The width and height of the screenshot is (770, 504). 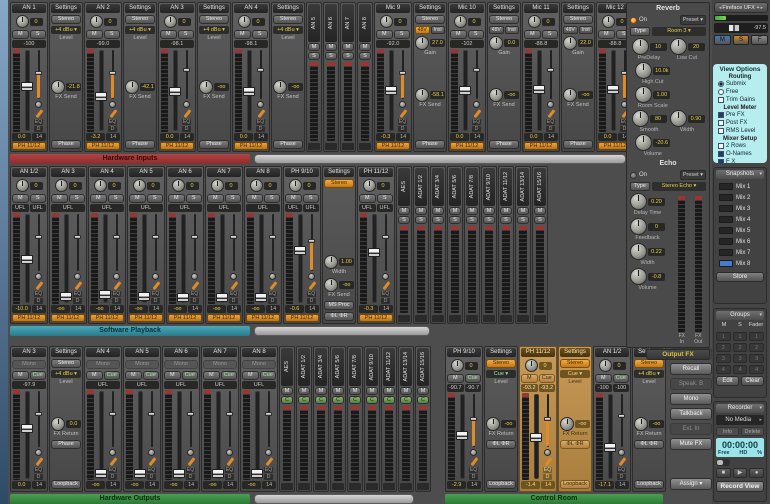 I want to click on tab-output-fx: Output FX, so click(x=678, y=354).